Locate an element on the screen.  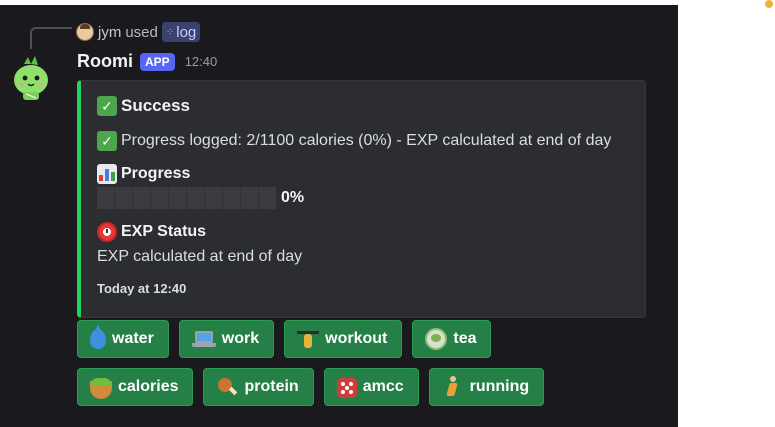
water-drop-icon is located at coordinates (98, 339).